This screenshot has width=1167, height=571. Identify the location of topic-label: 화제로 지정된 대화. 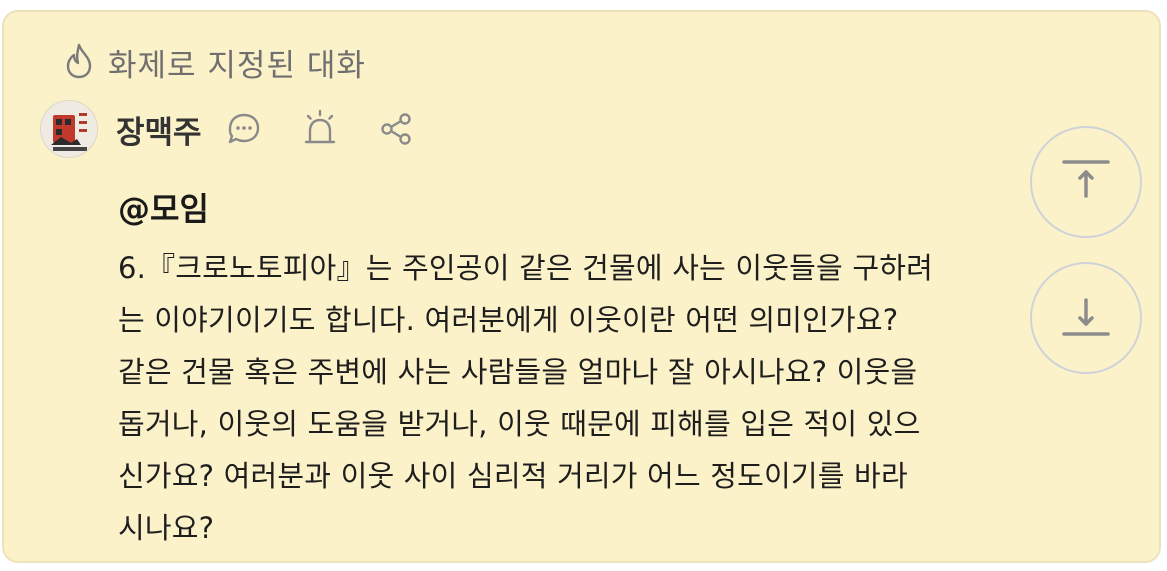
(237, 66).